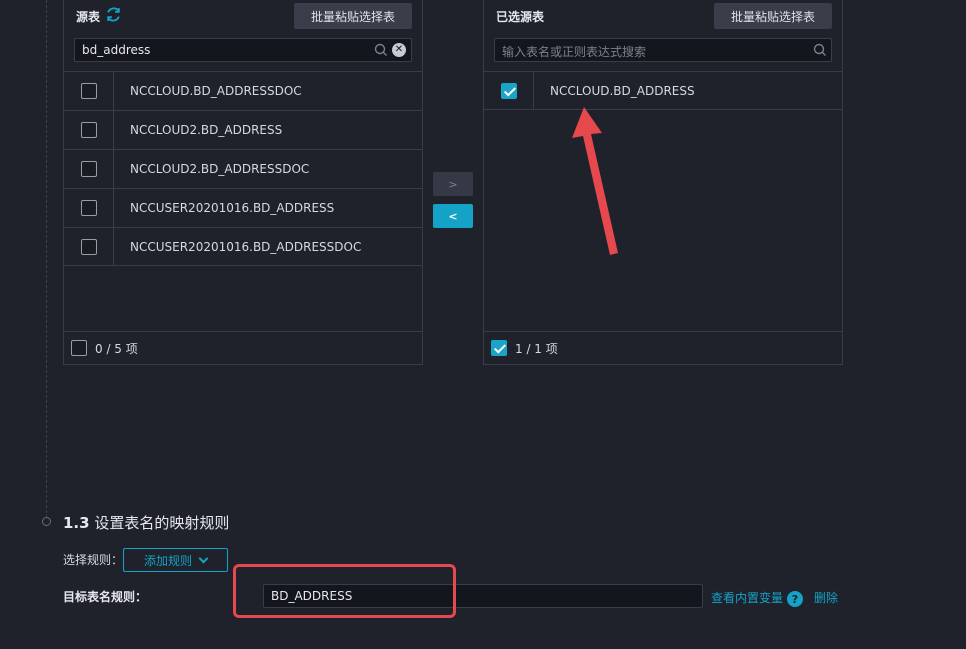 The width and height of the screenshot is (966, 649). What do you see at coordinates (353, 16) in the screenshot?
I see `source-paste-button: 批量粘贴选择表` at bounding box center [353, 16].